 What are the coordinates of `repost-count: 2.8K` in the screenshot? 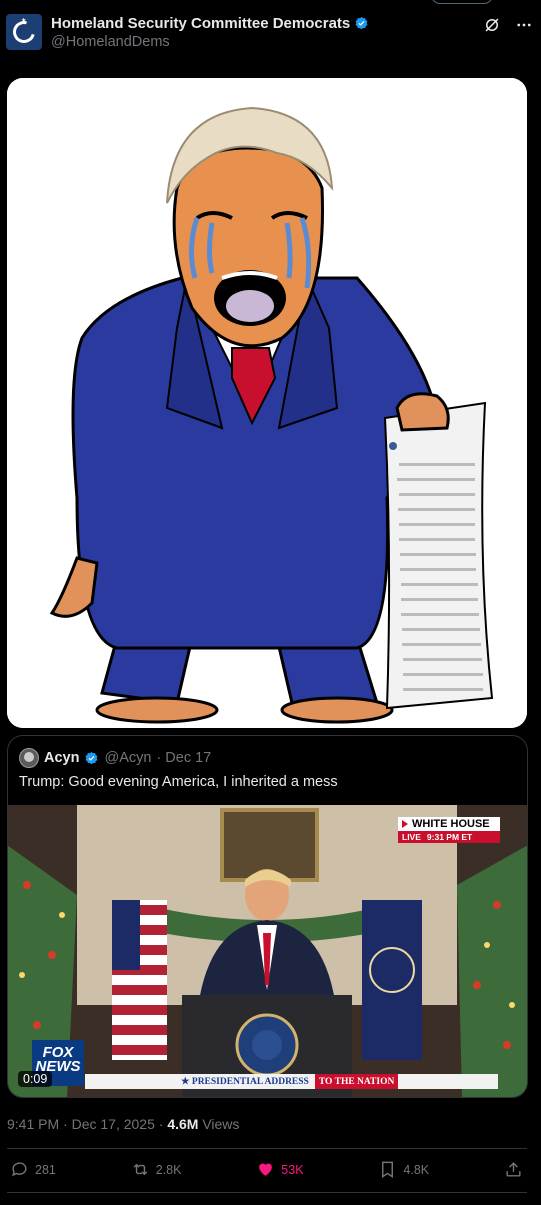 It's located at (168, 1169).